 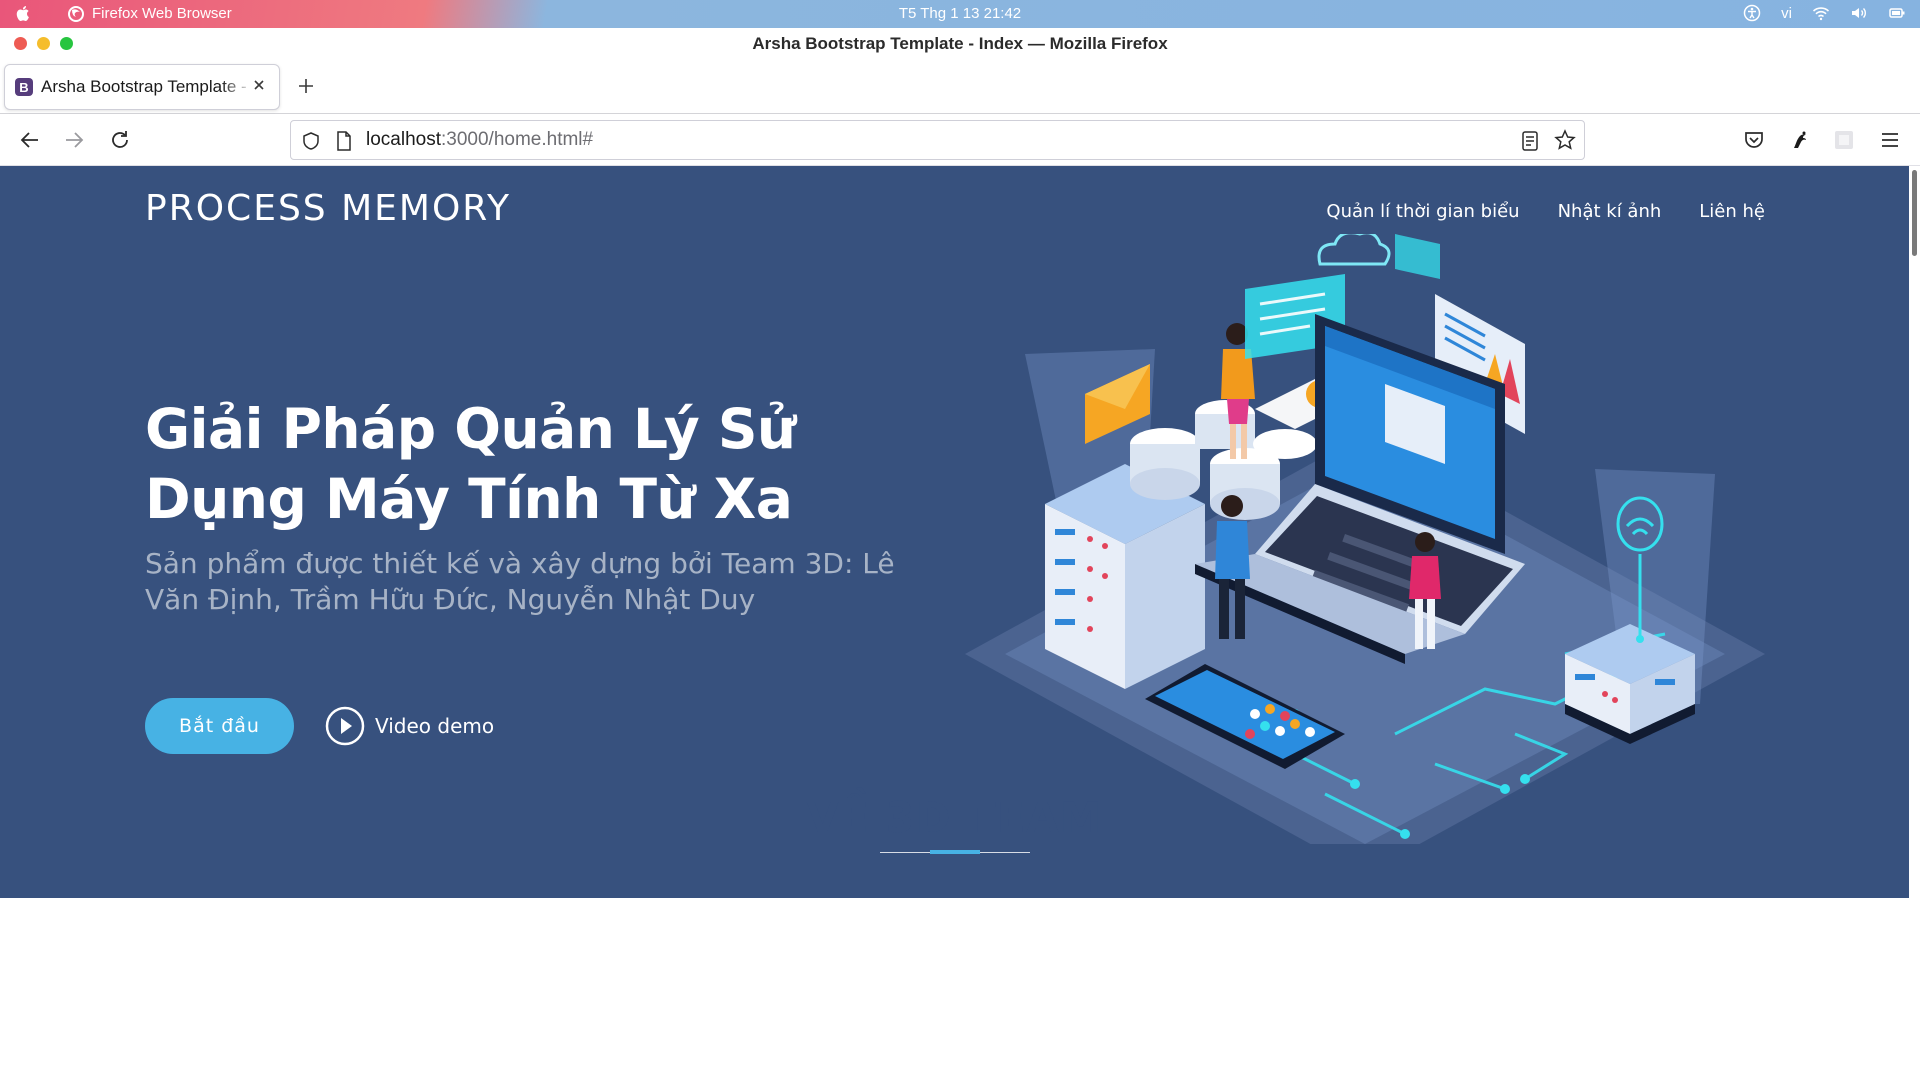 I want to click on shield-icon, so click(x=311, y=141).